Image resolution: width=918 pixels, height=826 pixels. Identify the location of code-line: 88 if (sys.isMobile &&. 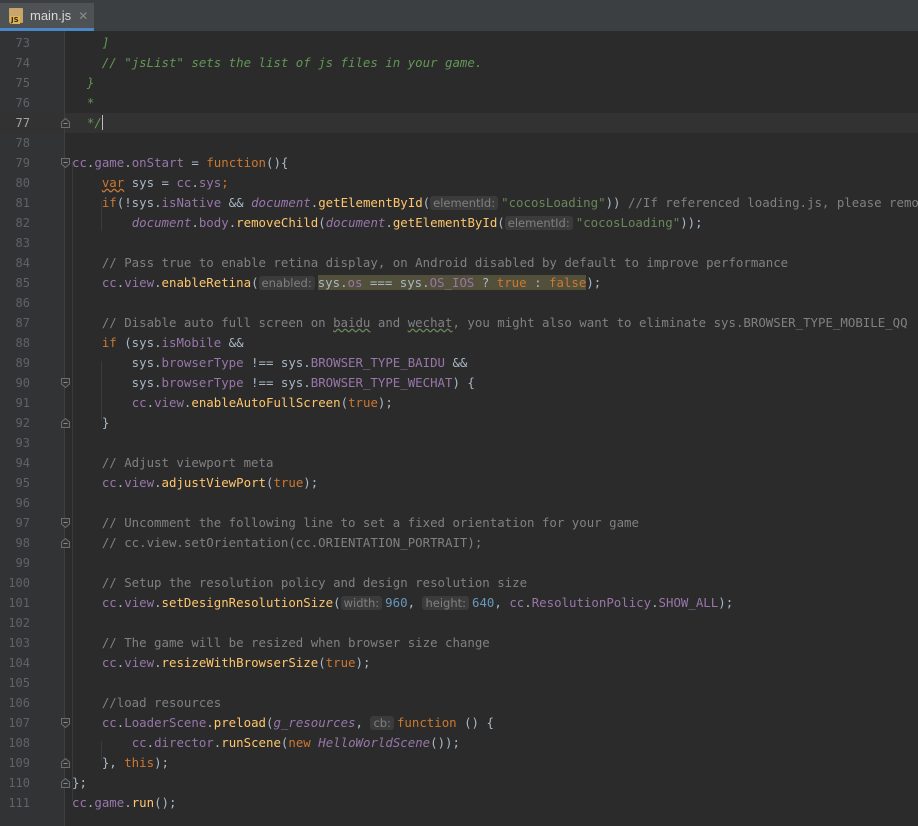
(459, 343).